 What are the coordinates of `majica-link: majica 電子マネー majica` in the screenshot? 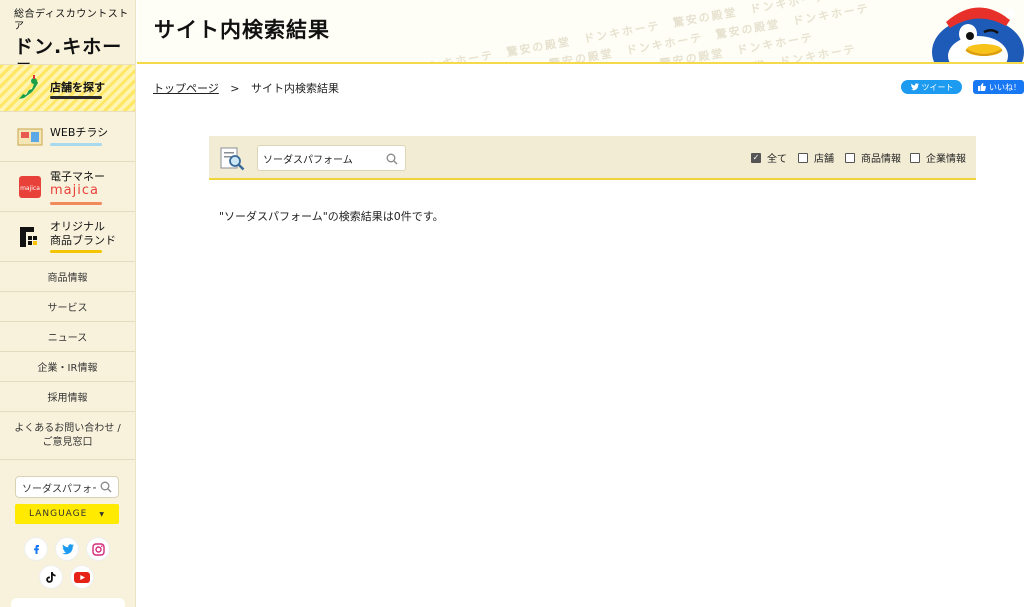 It's located at (67, 187).